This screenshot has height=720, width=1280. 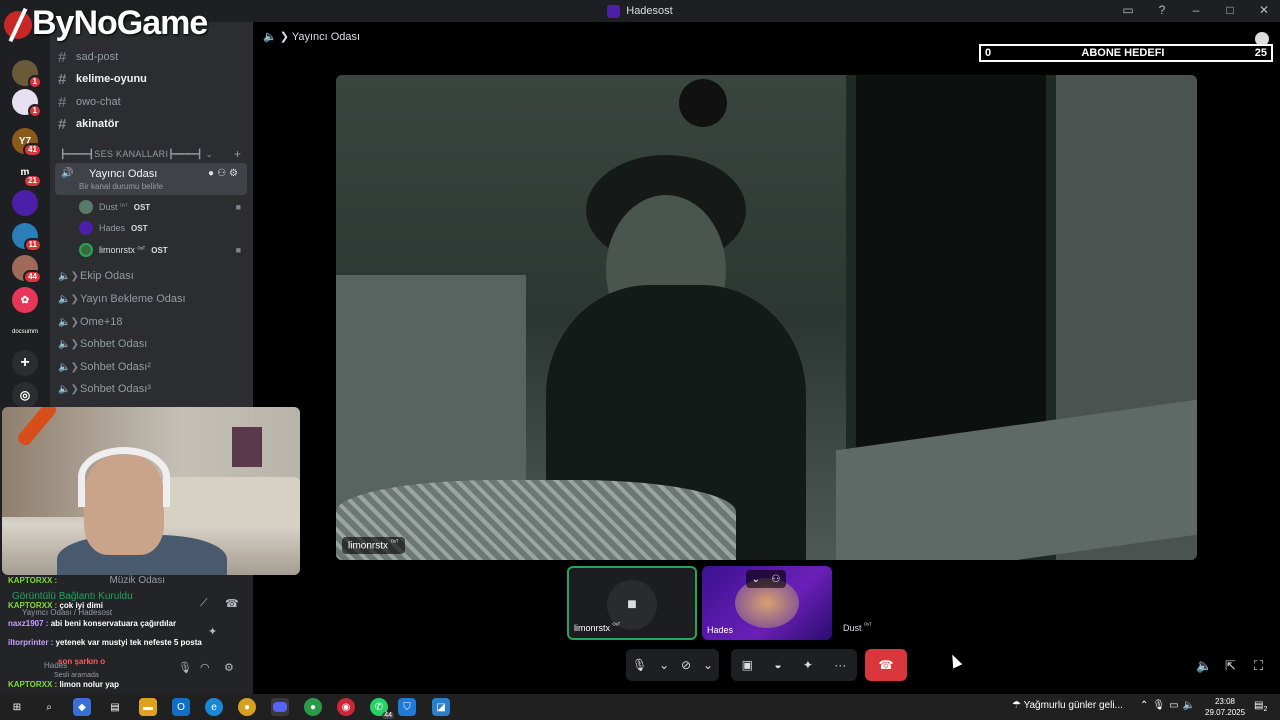 What do you see at coordinates (632, 603) in the screenshot?
I see `participant-tile: ■ limonrstx ᴼˢᵀ` at bounding box center [632, 603].